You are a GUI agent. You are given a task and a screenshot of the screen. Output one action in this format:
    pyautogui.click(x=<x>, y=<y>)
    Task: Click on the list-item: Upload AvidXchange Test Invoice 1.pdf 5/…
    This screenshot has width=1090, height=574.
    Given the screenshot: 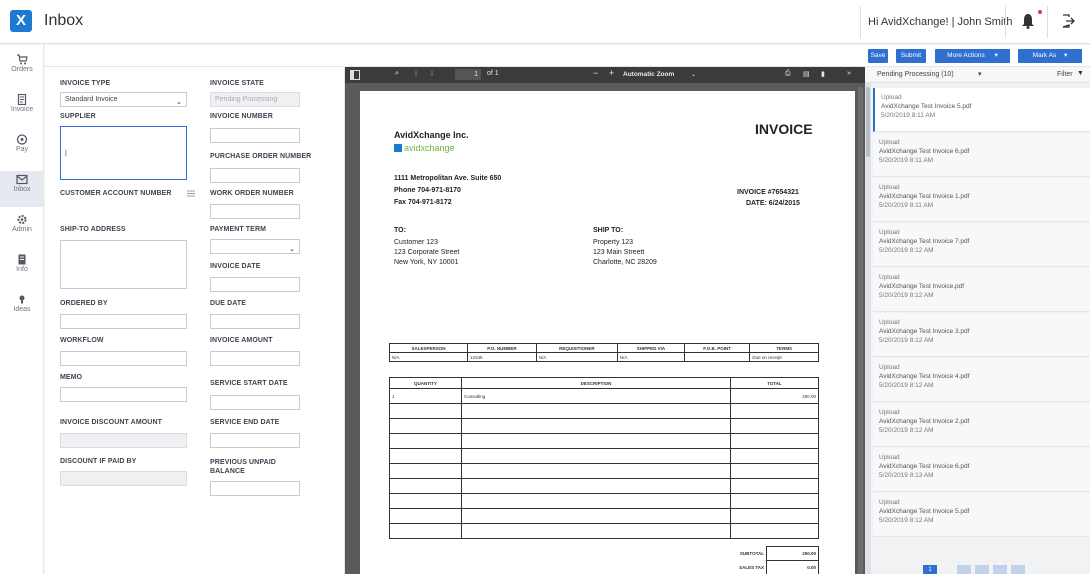 What is the action you would take?
    pyautogui.click(x=981, y=200)
    